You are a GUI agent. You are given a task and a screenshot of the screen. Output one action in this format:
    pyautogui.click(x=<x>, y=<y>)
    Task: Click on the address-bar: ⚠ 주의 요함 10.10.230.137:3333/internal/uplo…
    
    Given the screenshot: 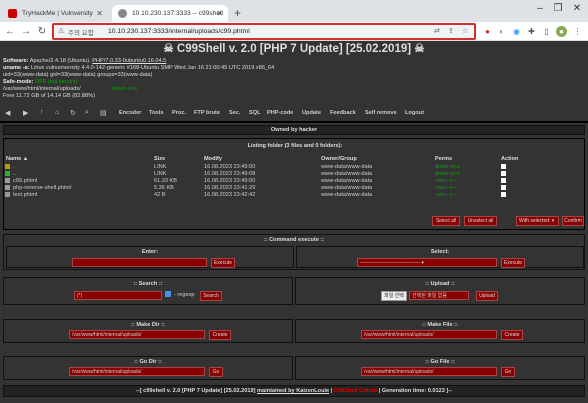 What is the action you would take?
    pyautogui.click(x=264, y=31)
    